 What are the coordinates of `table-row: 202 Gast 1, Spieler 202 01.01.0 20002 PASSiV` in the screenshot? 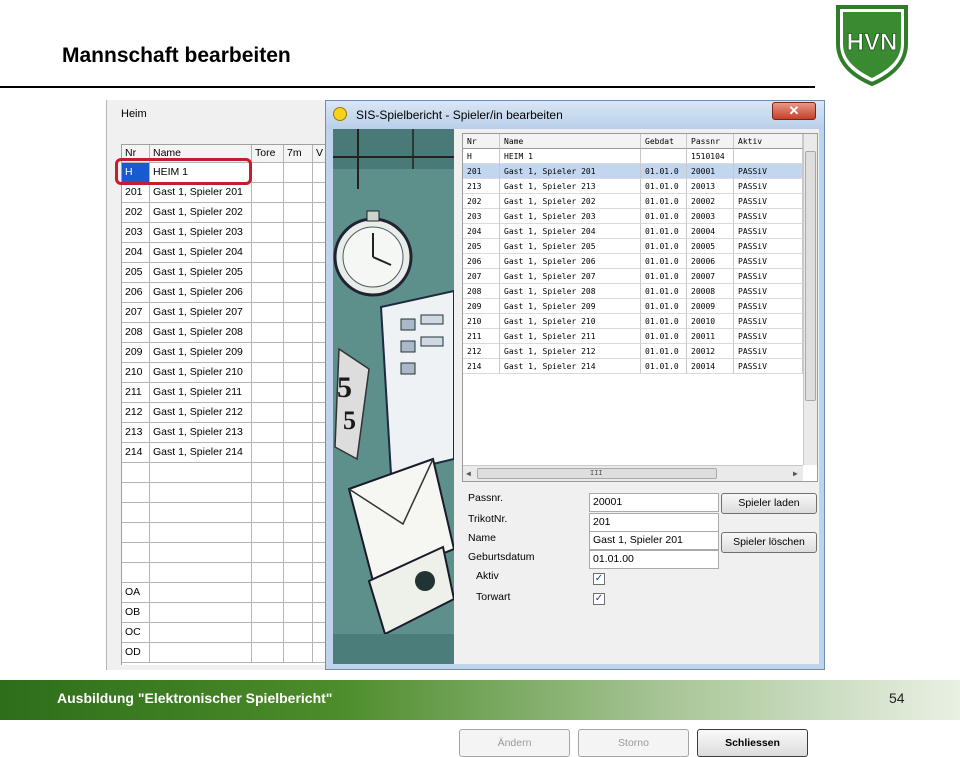 It's located at (640, 201).